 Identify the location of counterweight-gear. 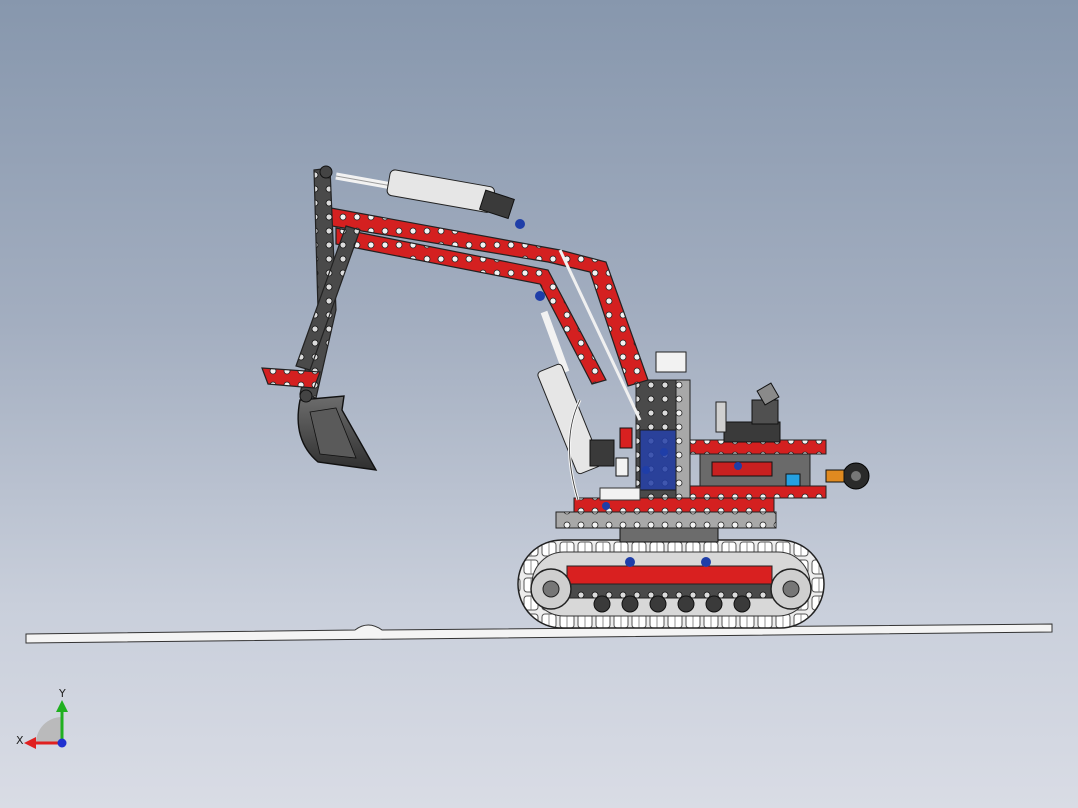
(847, 476).